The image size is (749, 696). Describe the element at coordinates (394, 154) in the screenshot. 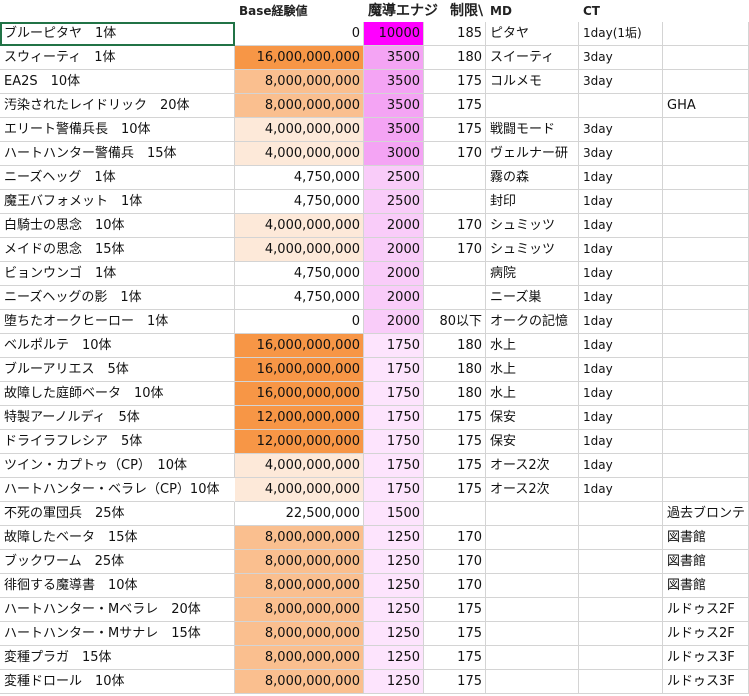

I see `magic-energy-cell: 3000` at that location.